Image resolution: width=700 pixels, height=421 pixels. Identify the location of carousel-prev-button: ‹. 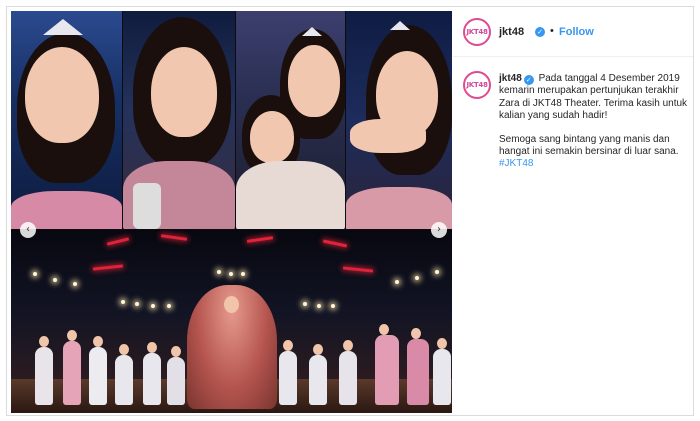
(28, 230).